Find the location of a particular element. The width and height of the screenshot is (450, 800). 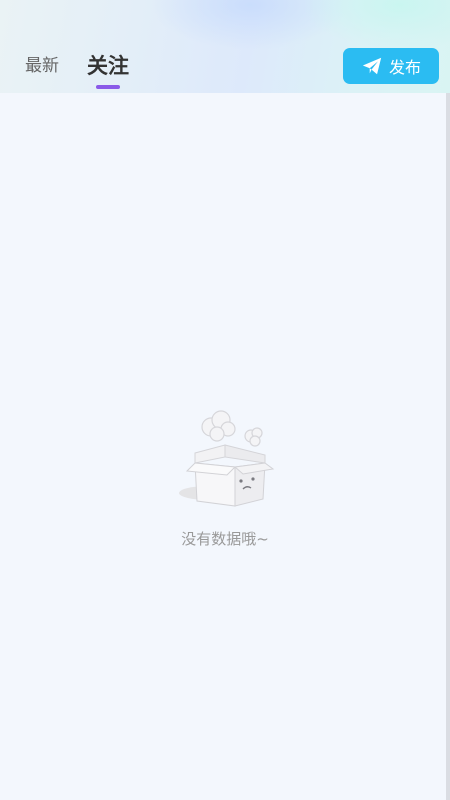

empty-message: 没有数据哦~ is located at coordinates (225, 539).